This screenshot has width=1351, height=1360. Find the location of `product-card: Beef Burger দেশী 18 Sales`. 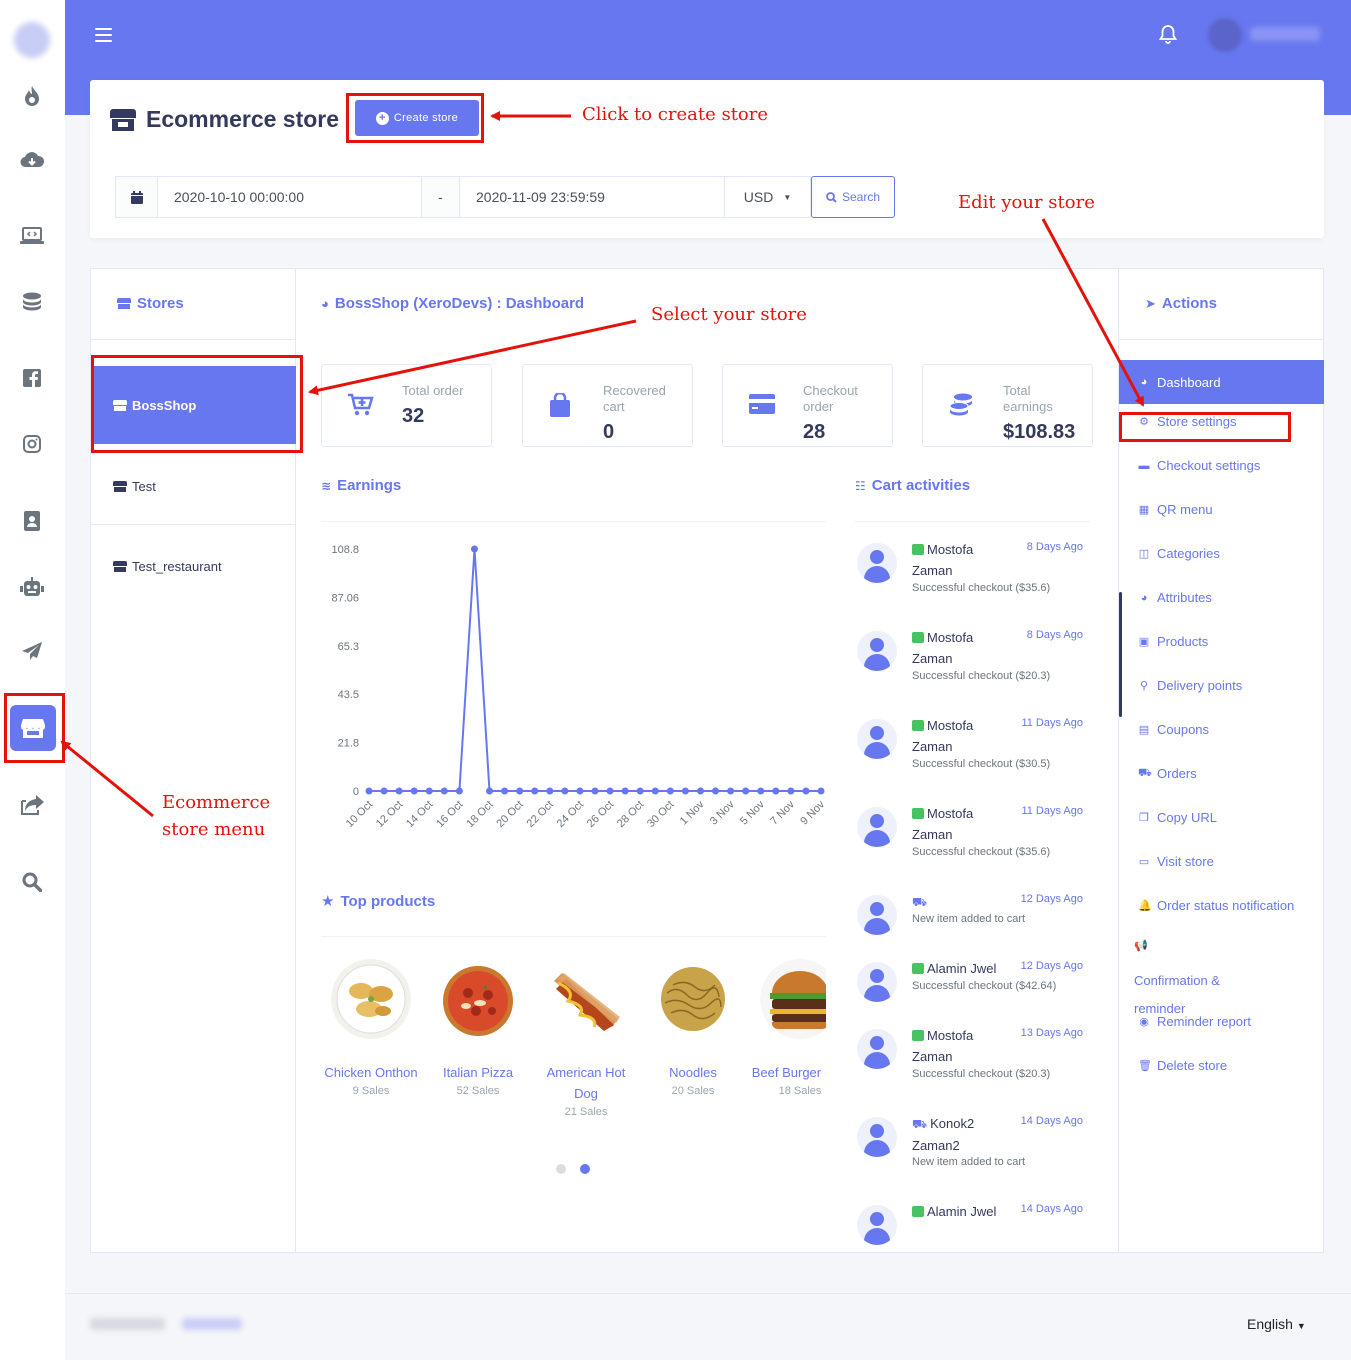

product-card: Beef Burger দেশী 18 Sales is located at coordinates (788, 1028).